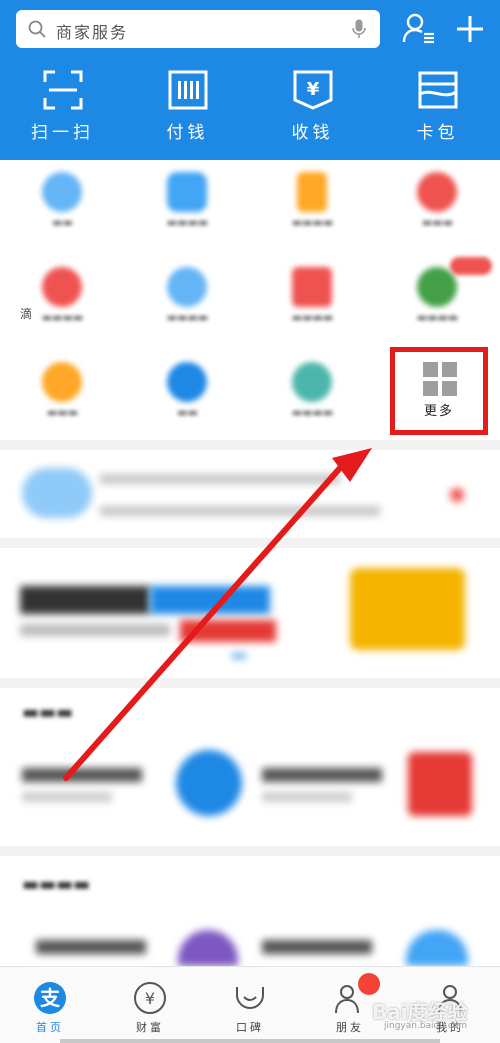 The image size is (500, 1043). Describe the element at coordinates (470, 29) in the screenshot. I see `add-plus-icon` at that location.